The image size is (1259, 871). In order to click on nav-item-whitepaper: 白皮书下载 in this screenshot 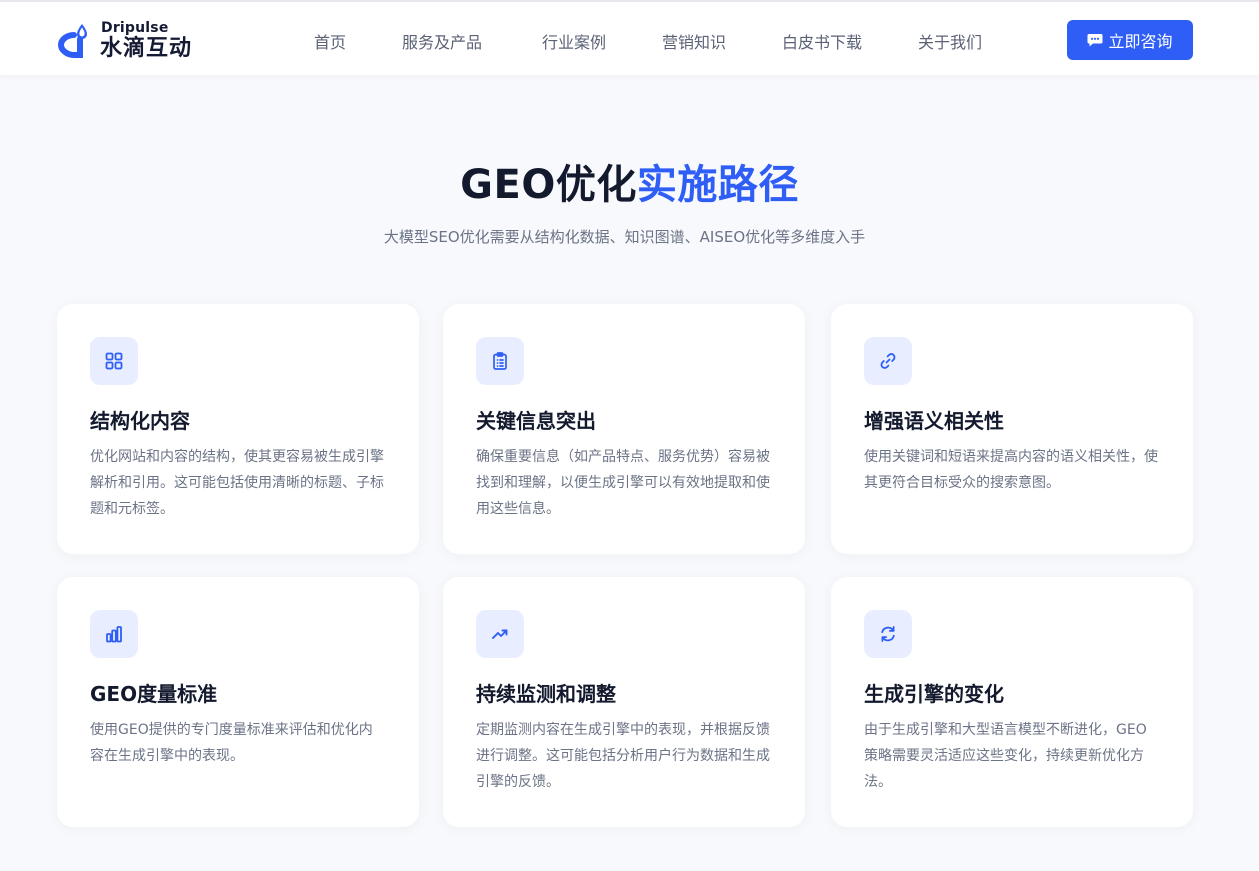, I will do `click(822, 41)`.